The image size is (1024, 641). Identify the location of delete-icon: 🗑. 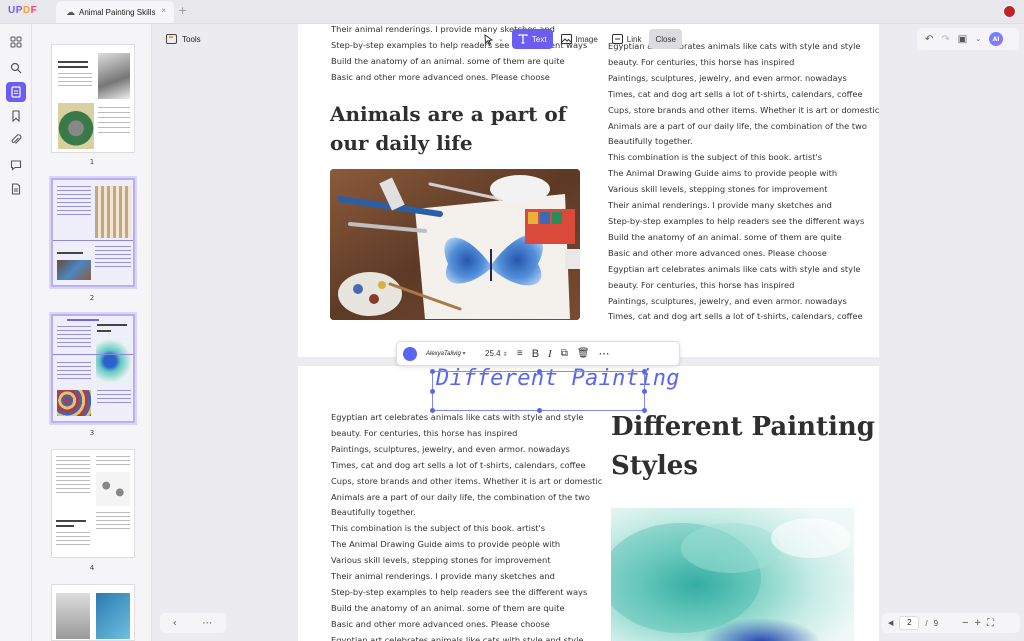
(583, 353).